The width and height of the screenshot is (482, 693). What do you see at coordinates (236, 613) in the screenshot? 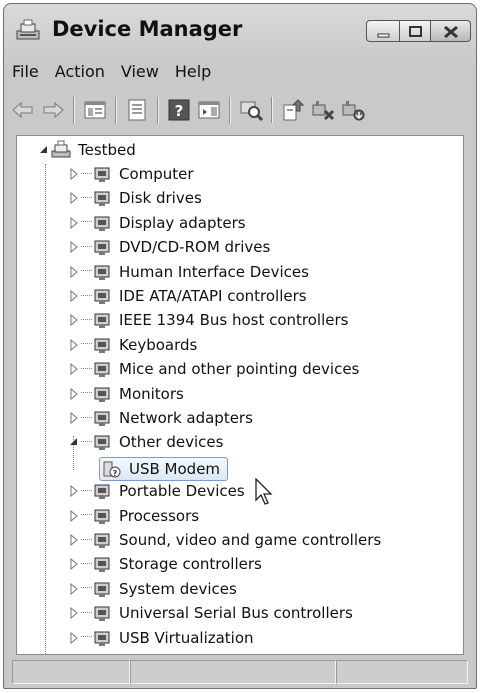
I see `tree-category-label: Universal Serial Bus controllers` at bounding box center [236, 613].